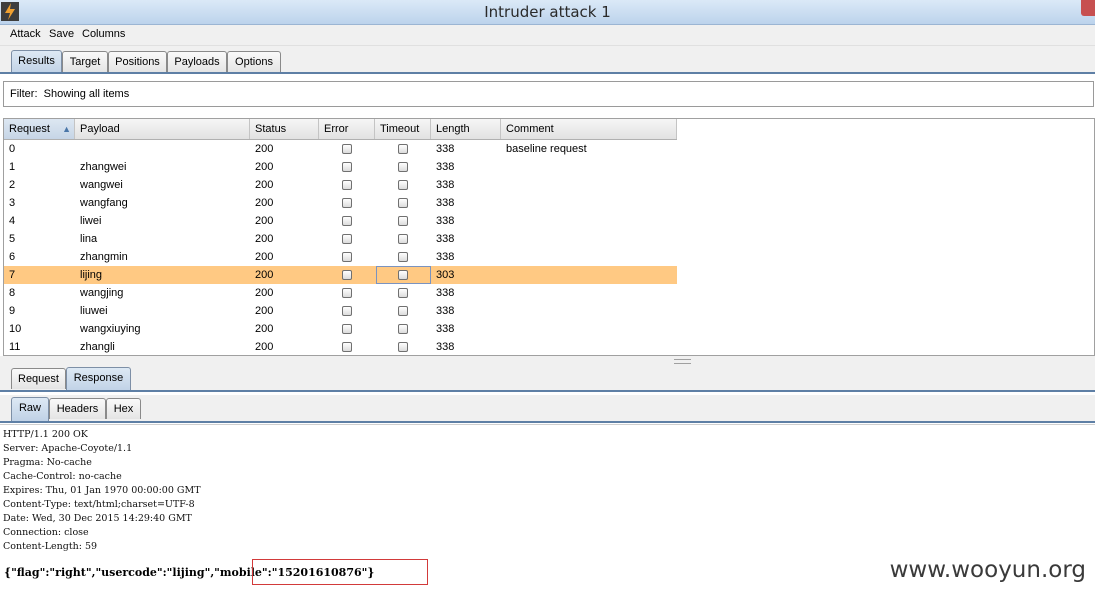 The height and width of the screenshot is (599, 1095). What do you see at coordinates (137, 61) in the screenshot?
I see `tab-positions: Positions` at bounding box center [137, 61].